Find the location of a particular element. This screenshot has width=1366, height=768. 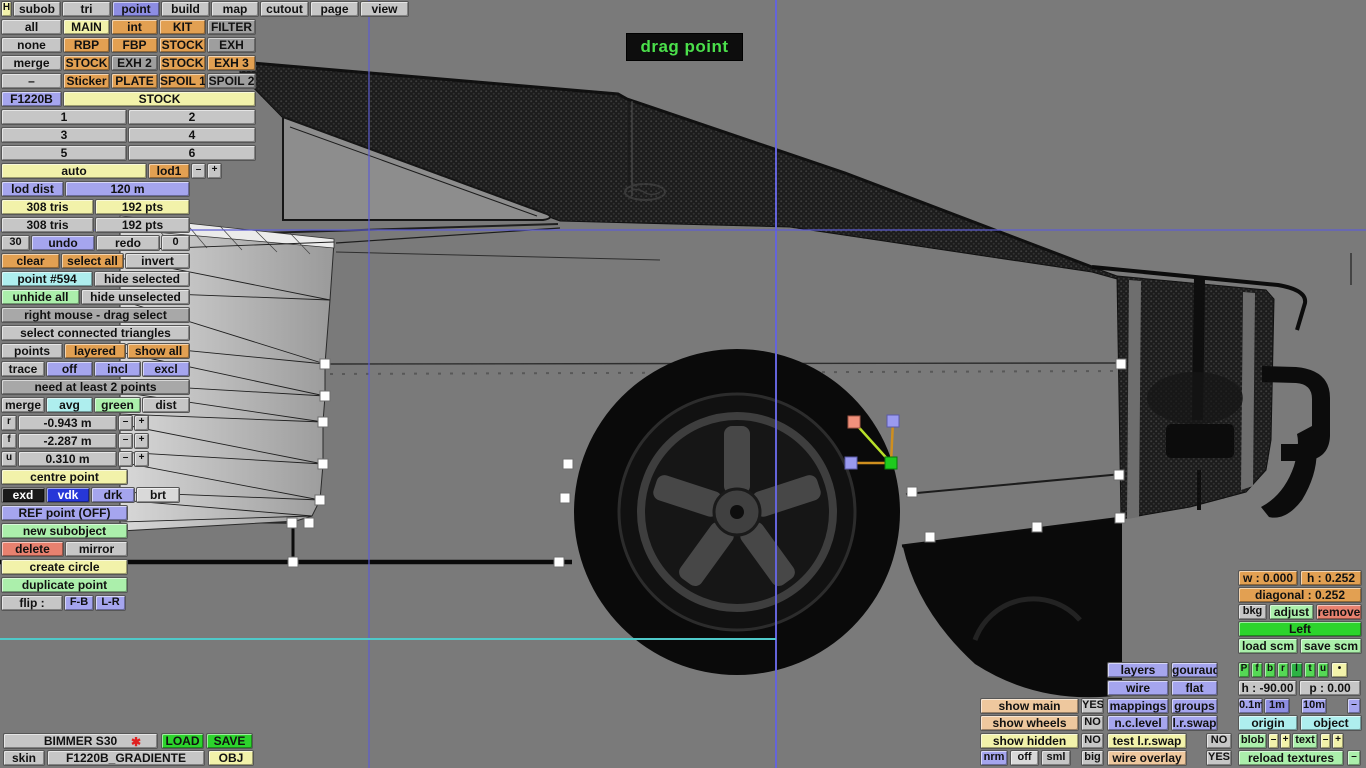

btn-exh-3: EXH 3 is located at coordinates (231, 63).